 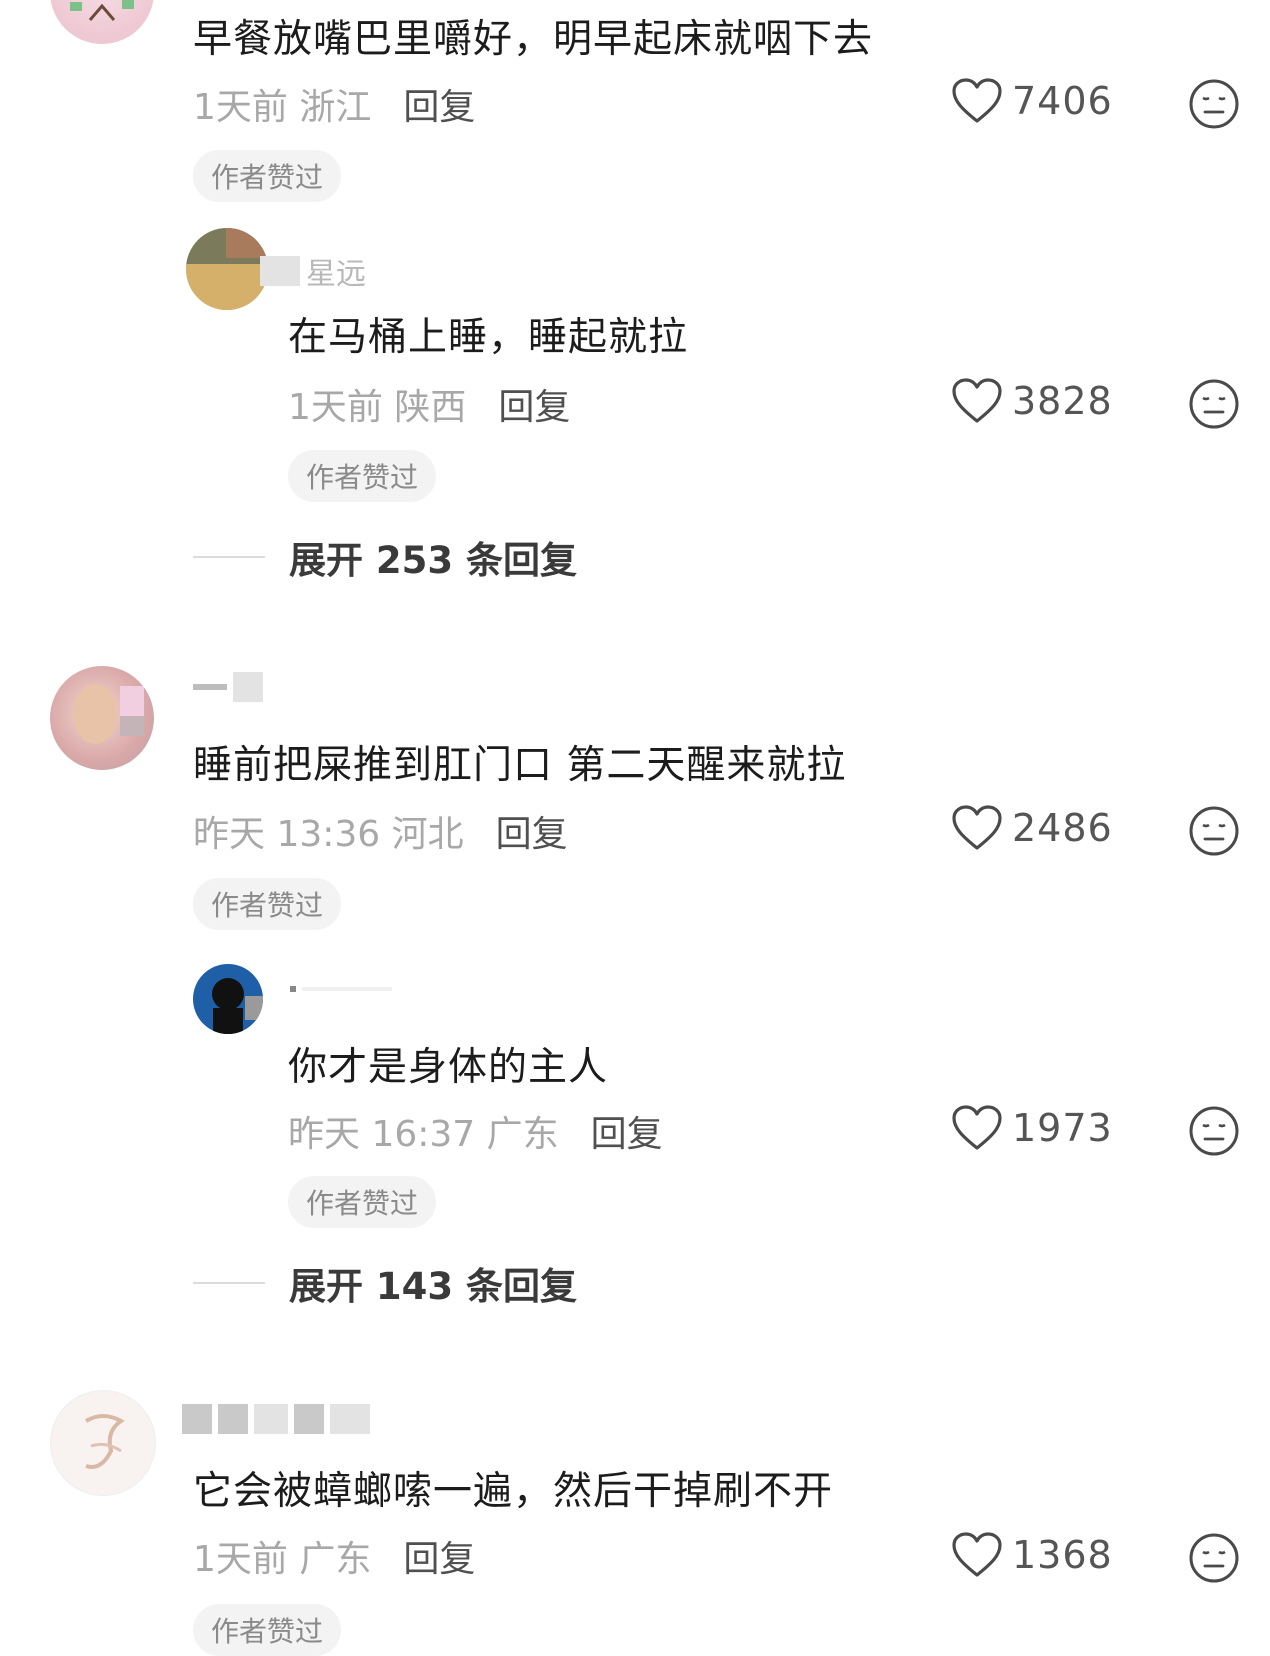 What do you see at coordinates (1062, 101) in the screenshot?
I see `like-count: 7406` at bounding box center [1062, 101].